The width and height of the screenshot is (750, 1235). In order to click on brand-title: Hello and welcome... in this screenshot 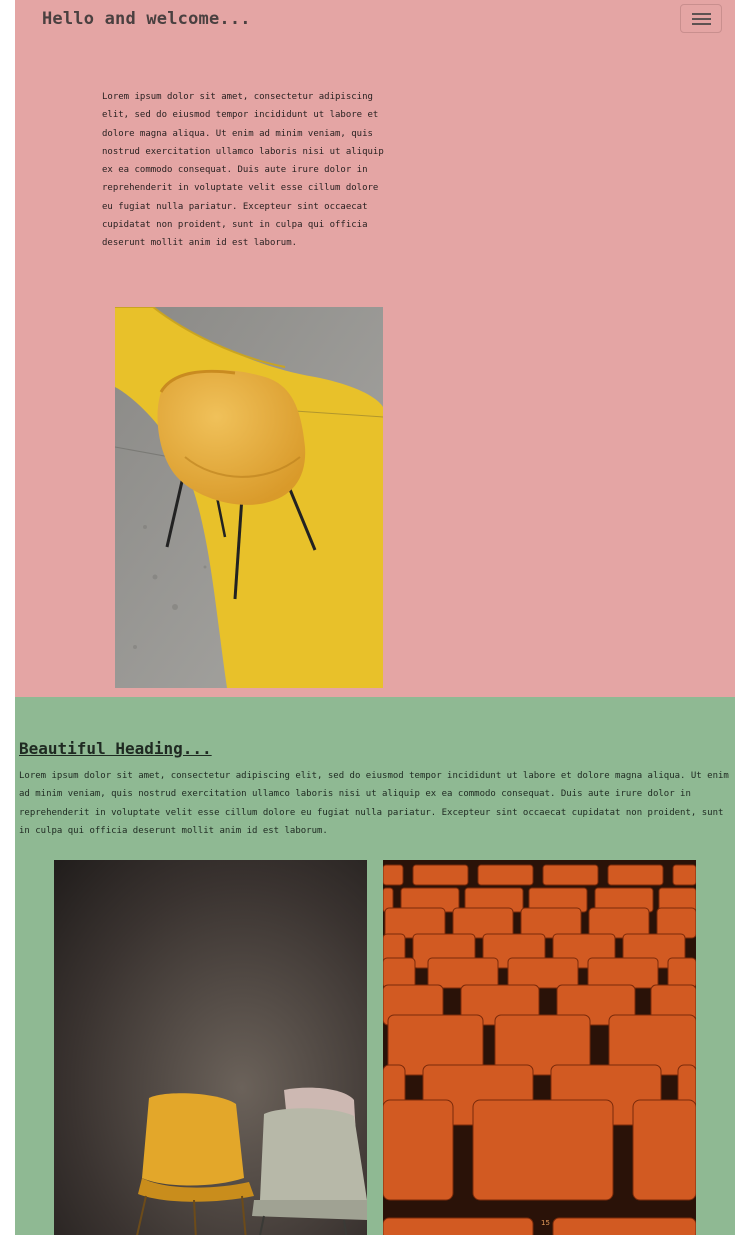, I will do `click(146, 19)`.